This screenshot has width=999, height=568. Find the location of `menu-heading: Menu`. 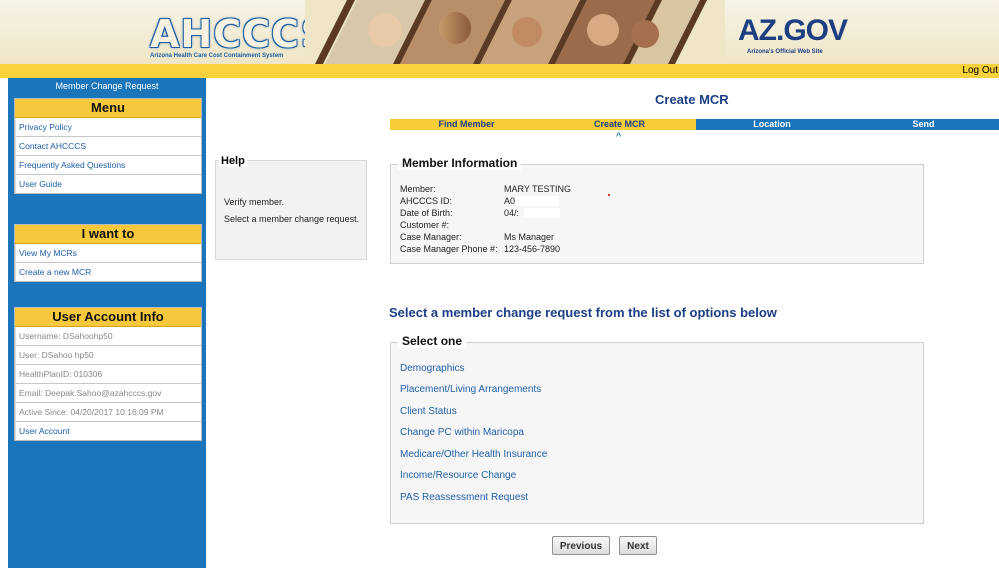

menu-heading: Menu is located at coordinates (108, 108).